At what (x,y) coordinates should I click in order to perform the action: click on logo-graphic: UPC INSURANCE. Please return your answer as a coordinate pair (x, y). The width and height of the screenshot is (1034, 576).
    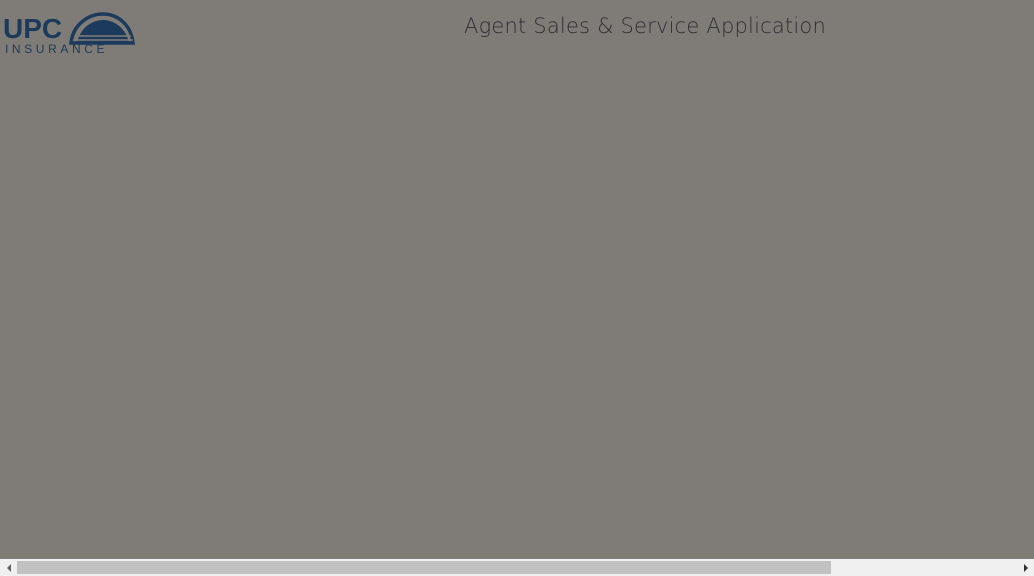
    Looking at the image, I should click on (69, 34).